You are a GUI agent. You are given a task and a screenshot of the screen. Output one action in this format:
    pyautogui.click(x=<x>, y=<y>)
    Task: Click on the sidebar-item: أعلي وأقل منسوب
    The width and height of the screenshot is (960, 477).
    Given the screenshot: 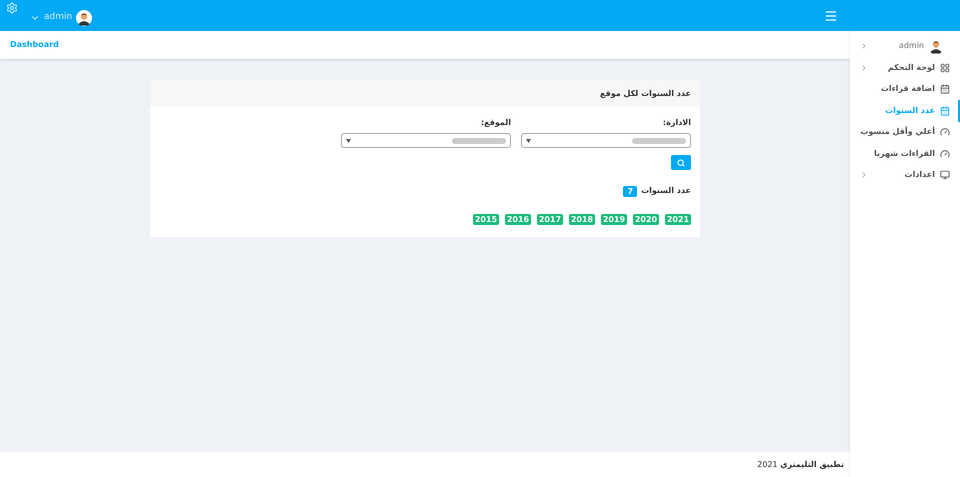 What is the action you would take?
    pyautogui.click(x=905, y=132)
    